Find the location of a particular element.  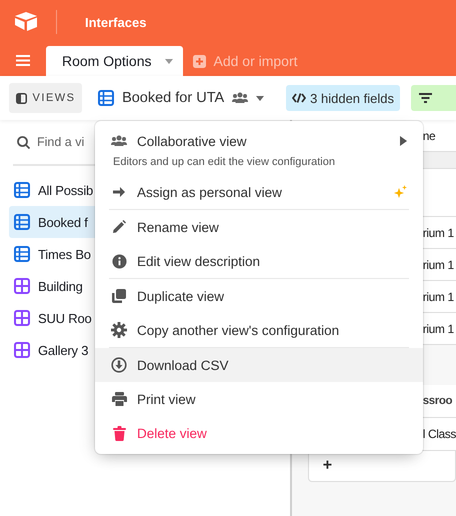

group-title: ssroo is located at coordinates (437, 401).